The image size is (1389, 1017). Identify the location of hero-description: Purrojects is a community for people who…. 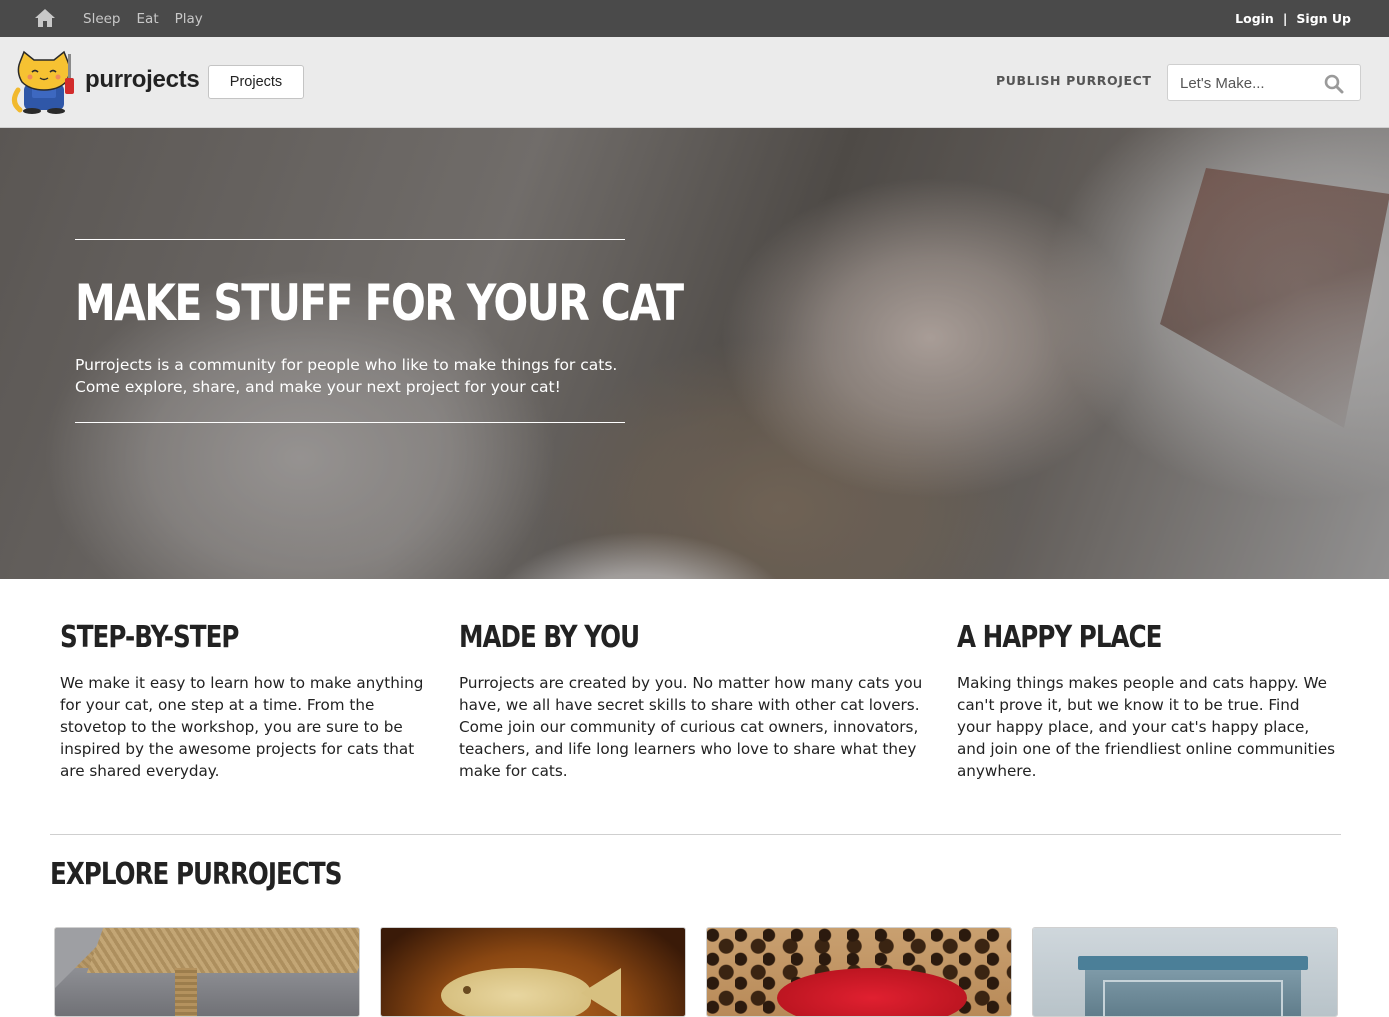
(346, 376).